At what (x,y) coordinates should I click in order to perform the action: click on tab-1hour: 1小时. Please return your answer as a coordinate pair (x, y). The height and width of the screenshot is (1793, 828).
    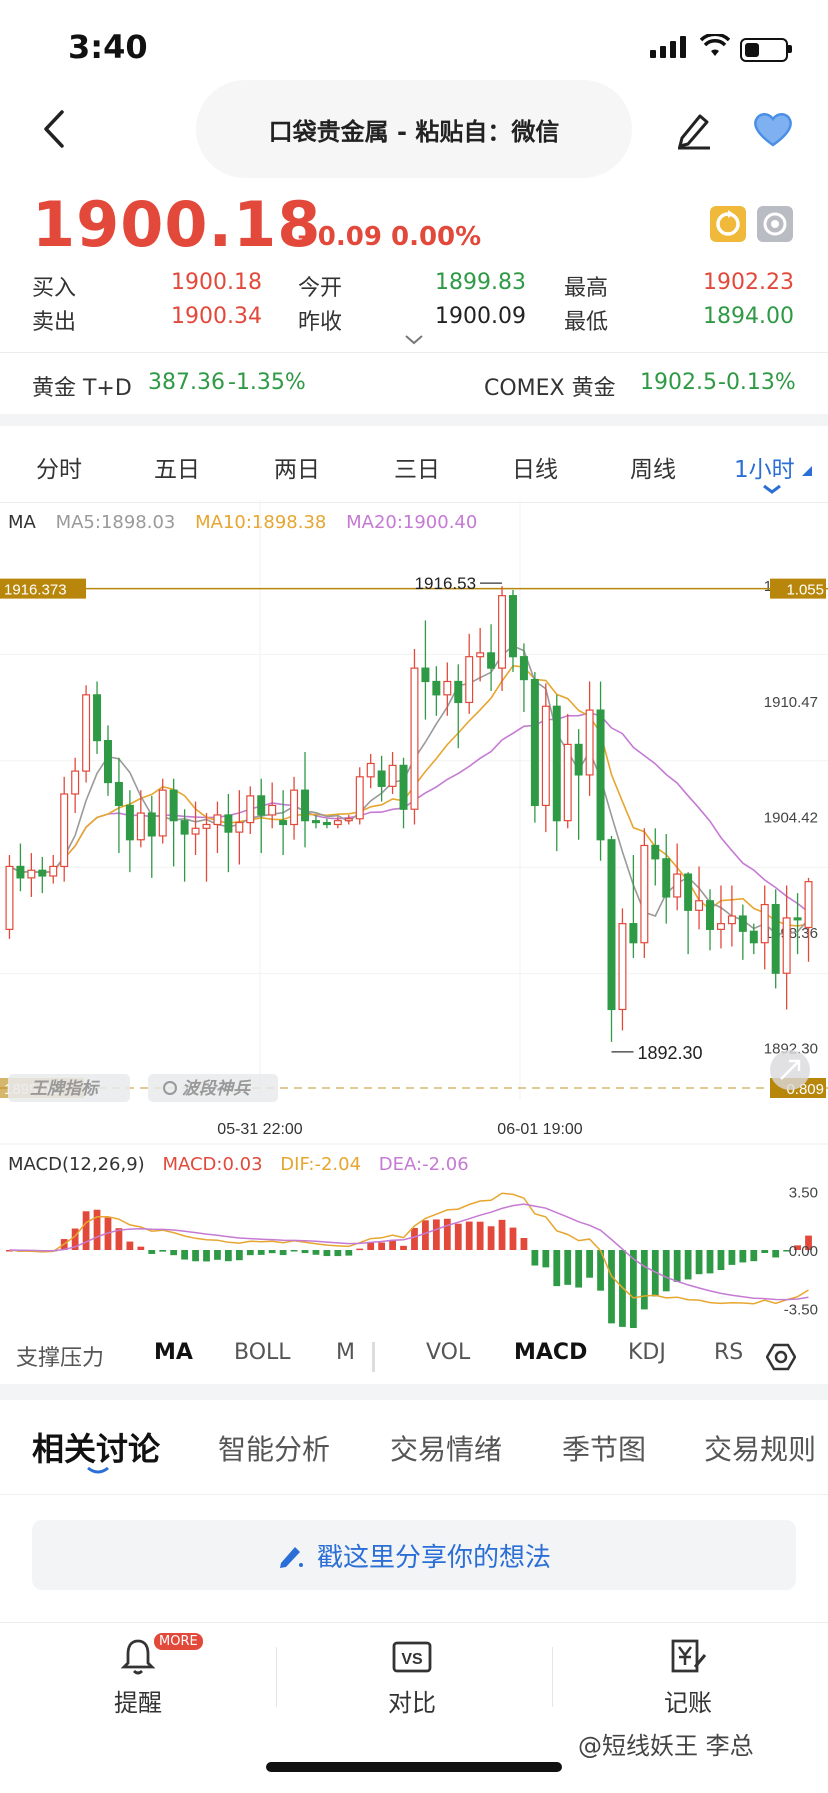
    Looking at the image, I should click on (764, 467).